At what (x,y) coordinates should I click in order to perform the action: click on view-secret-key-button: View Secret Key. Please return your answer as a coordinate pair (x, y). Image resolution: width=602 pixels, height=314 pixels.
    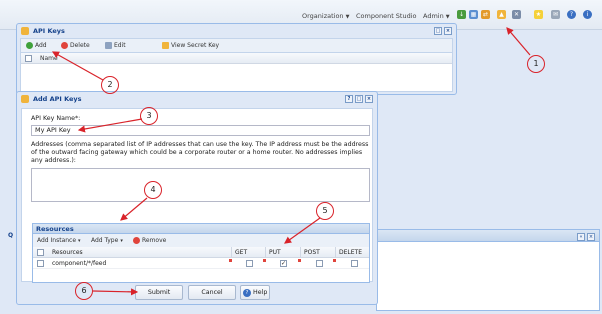
    Looking at the image, I should click on (190, 45).